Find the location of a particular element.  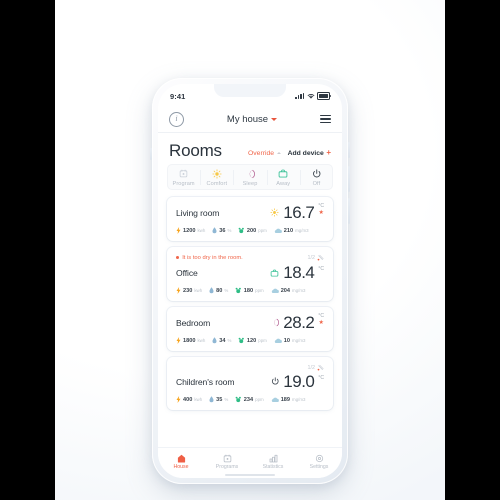

house-selector: My house is located at coordinates (252, 119).